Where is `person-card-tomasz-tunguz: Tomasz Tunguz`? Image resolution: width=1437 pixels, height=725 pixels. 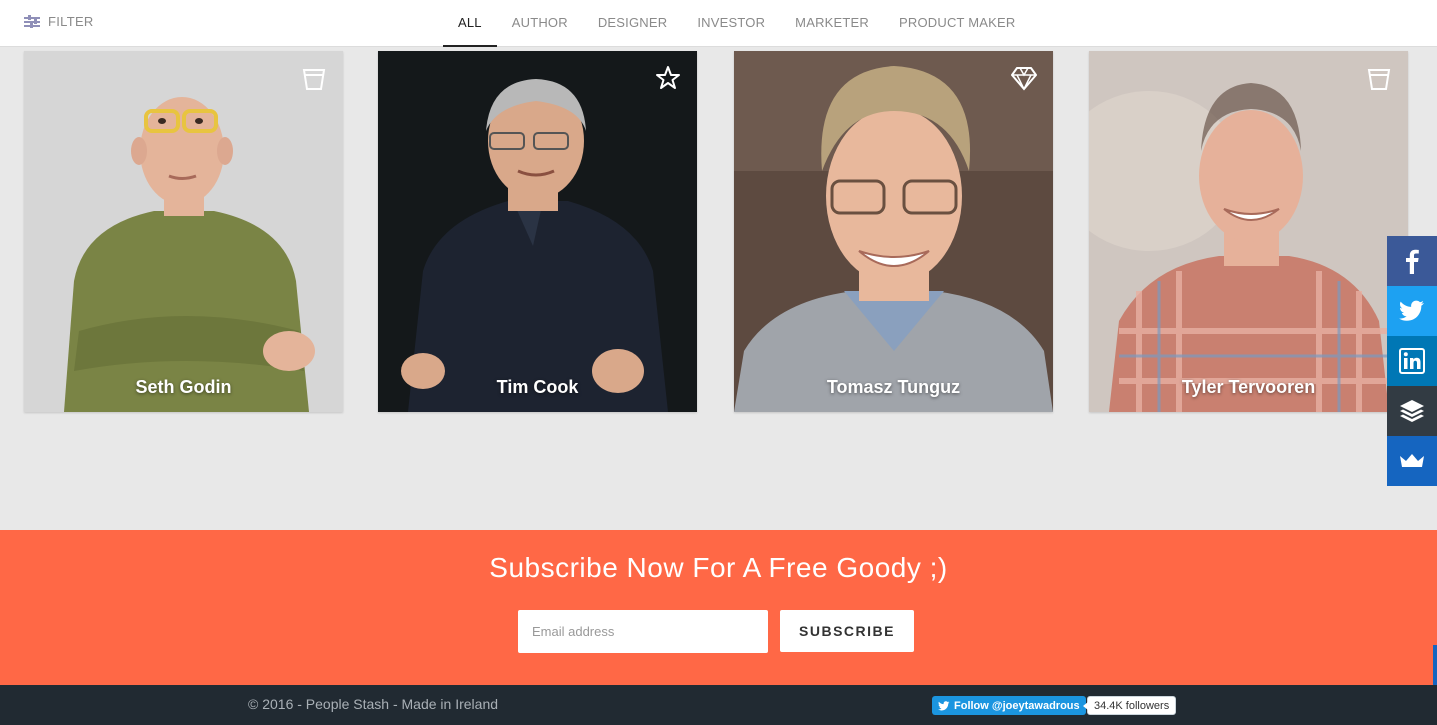 person-card-tomasz-tunguz: Tomasz Tunguz is located at coordinates (893, 231).